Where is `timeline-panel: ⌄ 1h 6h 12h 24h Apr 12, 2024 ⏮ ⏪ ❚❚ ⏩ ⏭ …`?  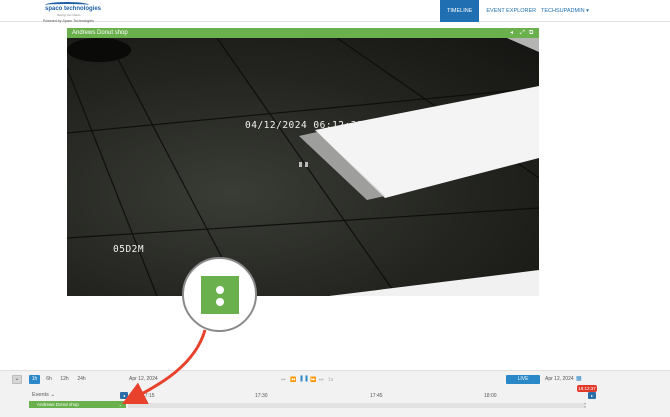
timeline-panel: ⌄ 1h 6h 12h 24h Apr 12, 2024 ⏮ ⏪ ❚❚ ⏩ ⏭ … is located at coordinates (335, 393).